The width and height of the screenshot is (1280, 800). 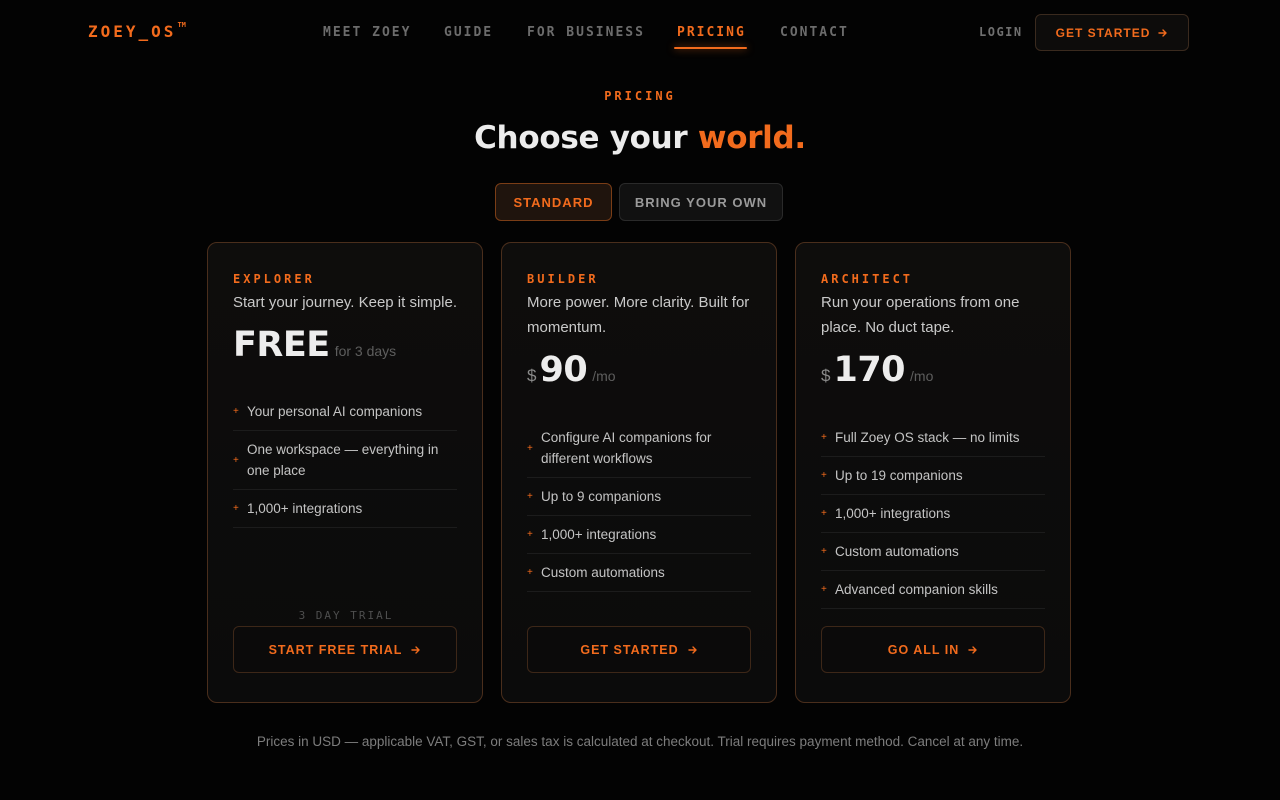 I want to click on plan-tier: BUILDER, so click(x=563, y=279).